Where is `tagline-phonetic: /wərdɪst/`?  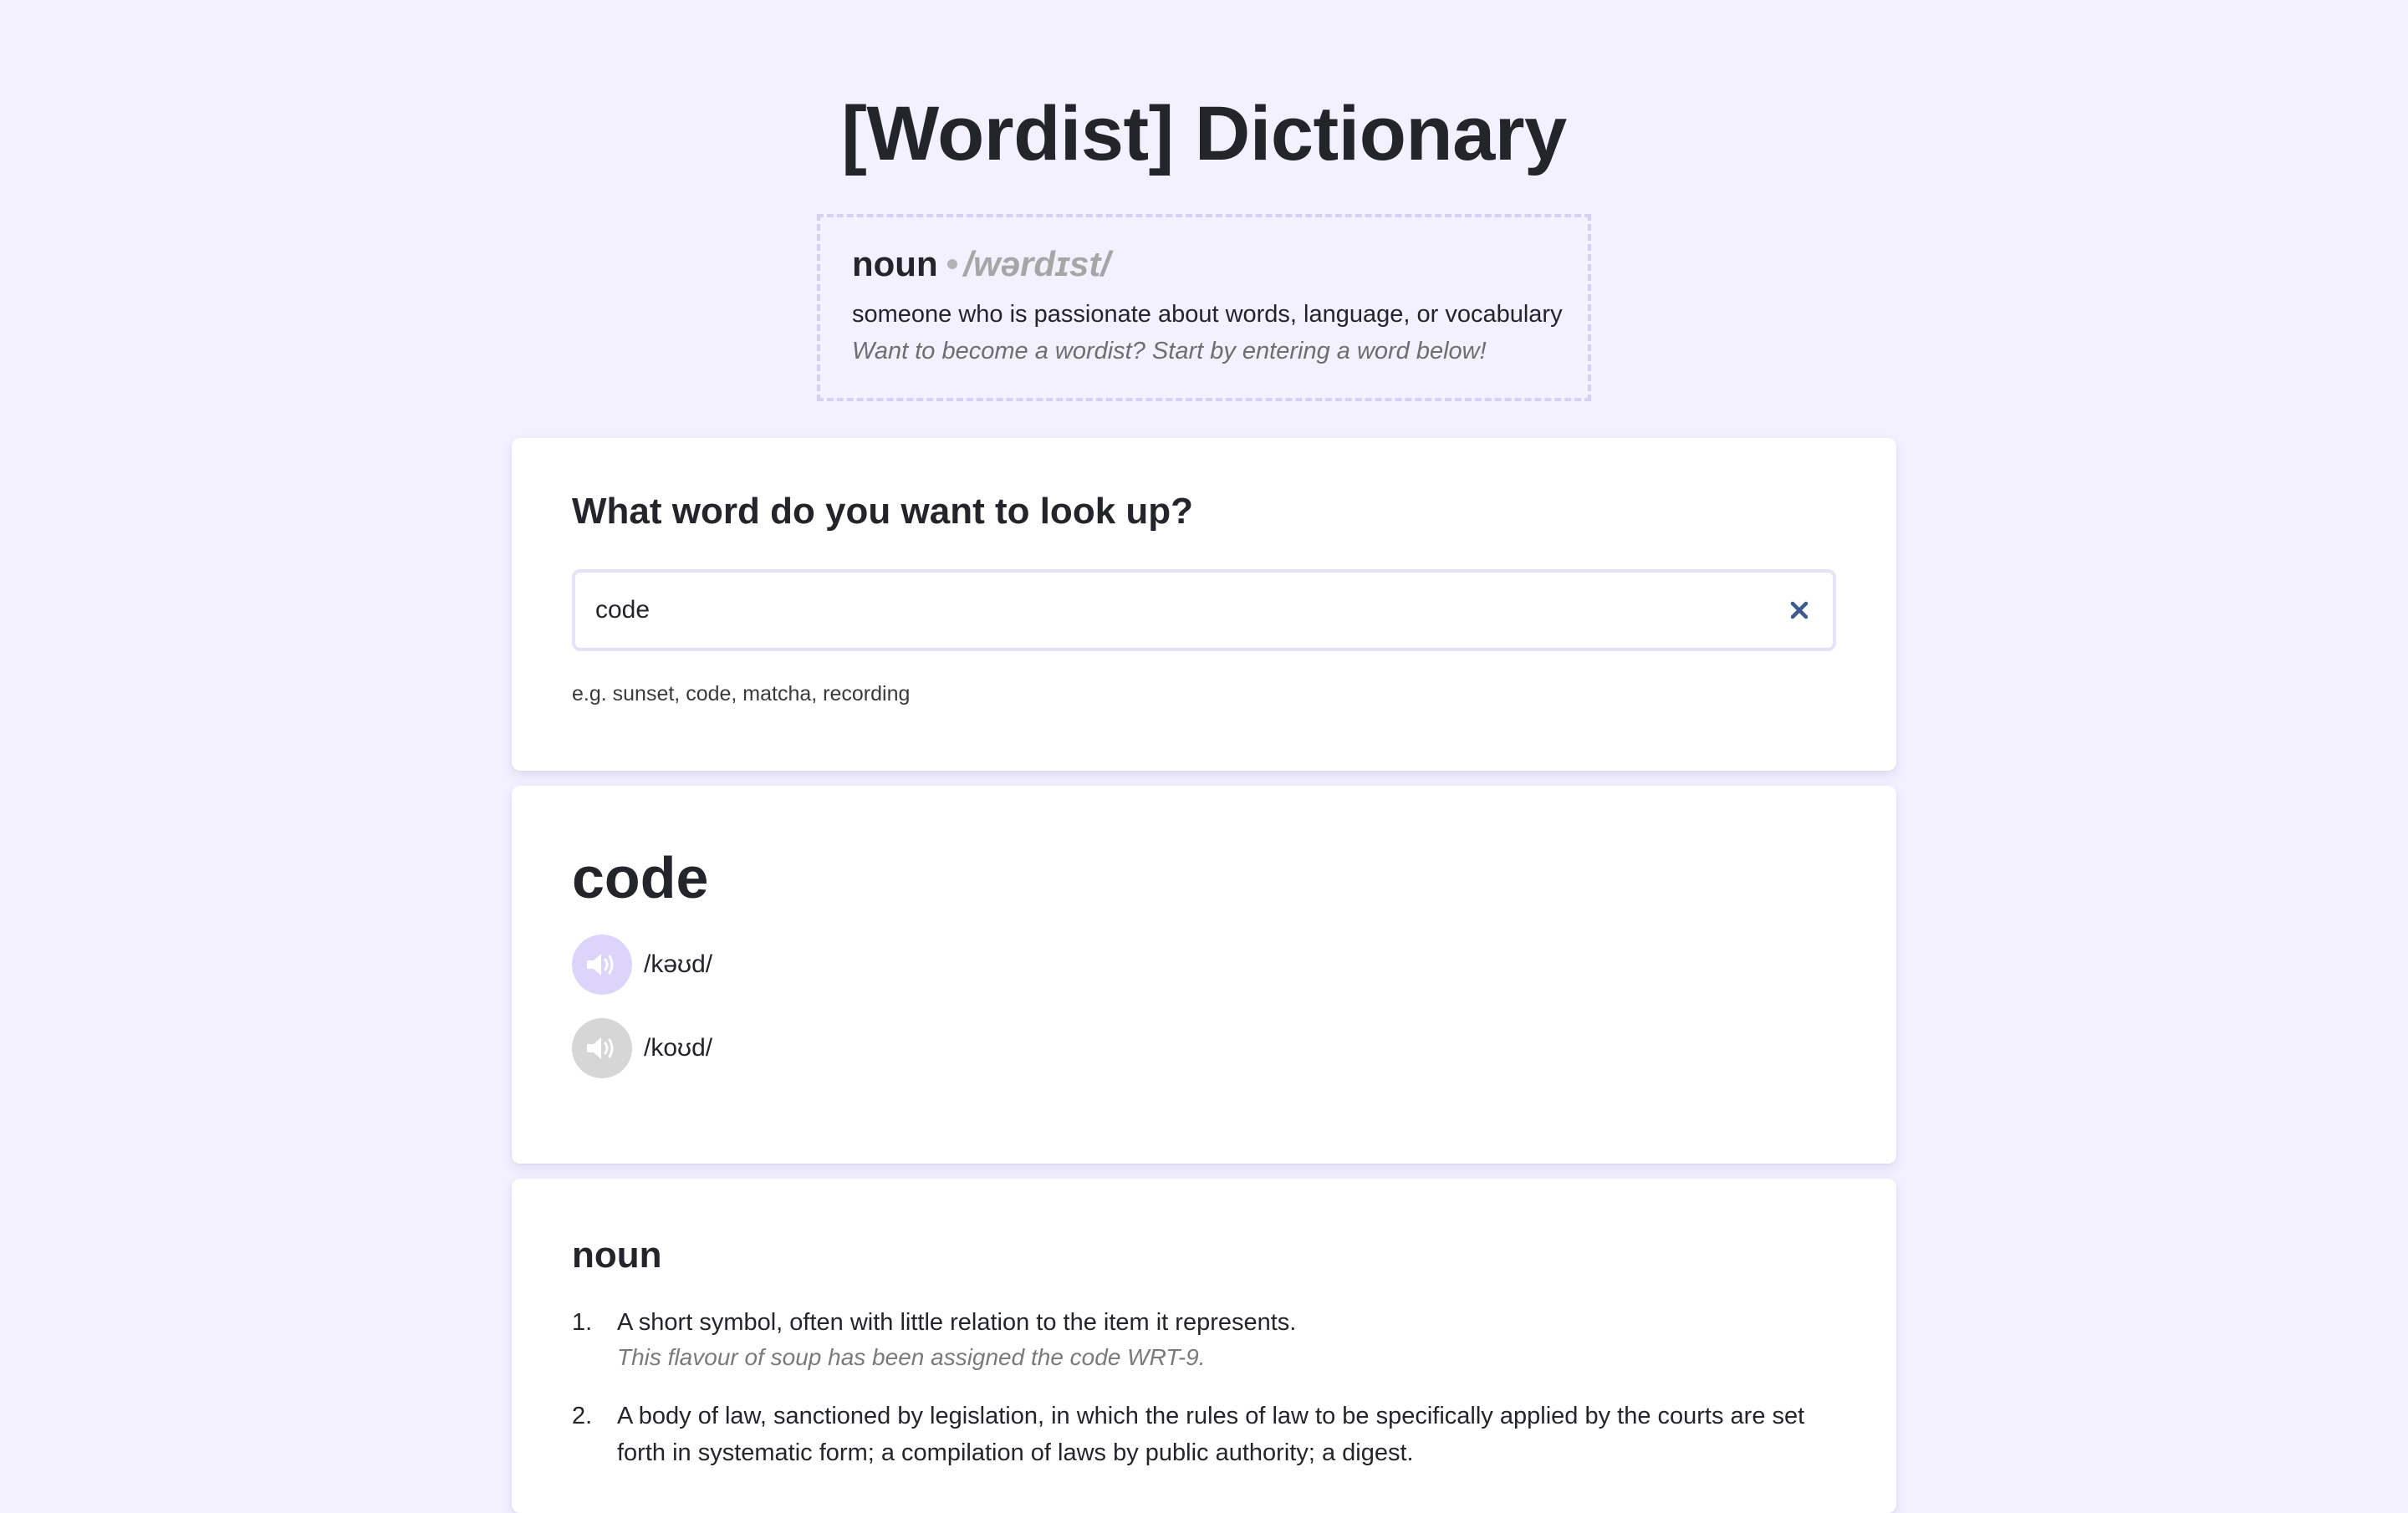 tagline-phonetic: /wərdɪst/ is located at coordinates (1037, 263).